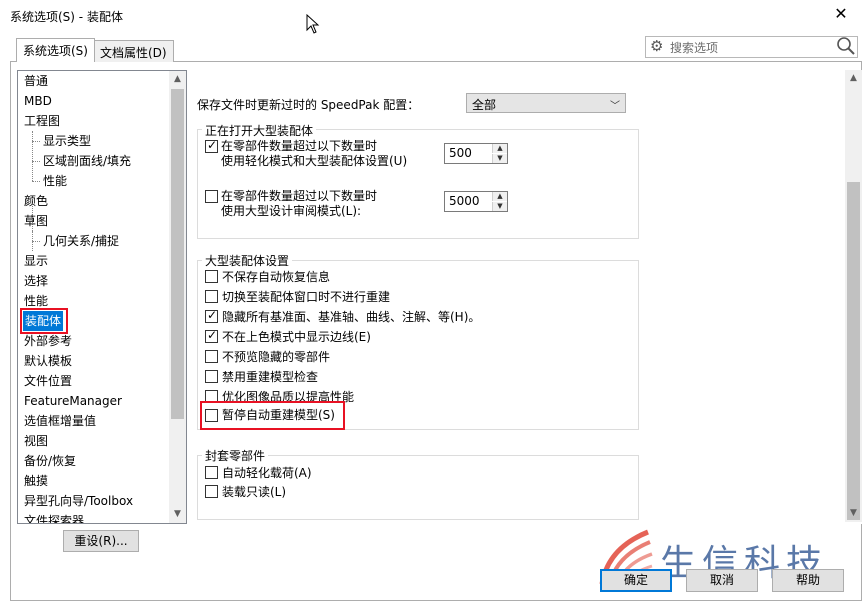 Image resolution: width=866 pixels, height=607 pixels. Describe the element at coordinates (476, 153) in the screenshot. I see `large-mode-stepper: 500 ▲ ▼` at that location.